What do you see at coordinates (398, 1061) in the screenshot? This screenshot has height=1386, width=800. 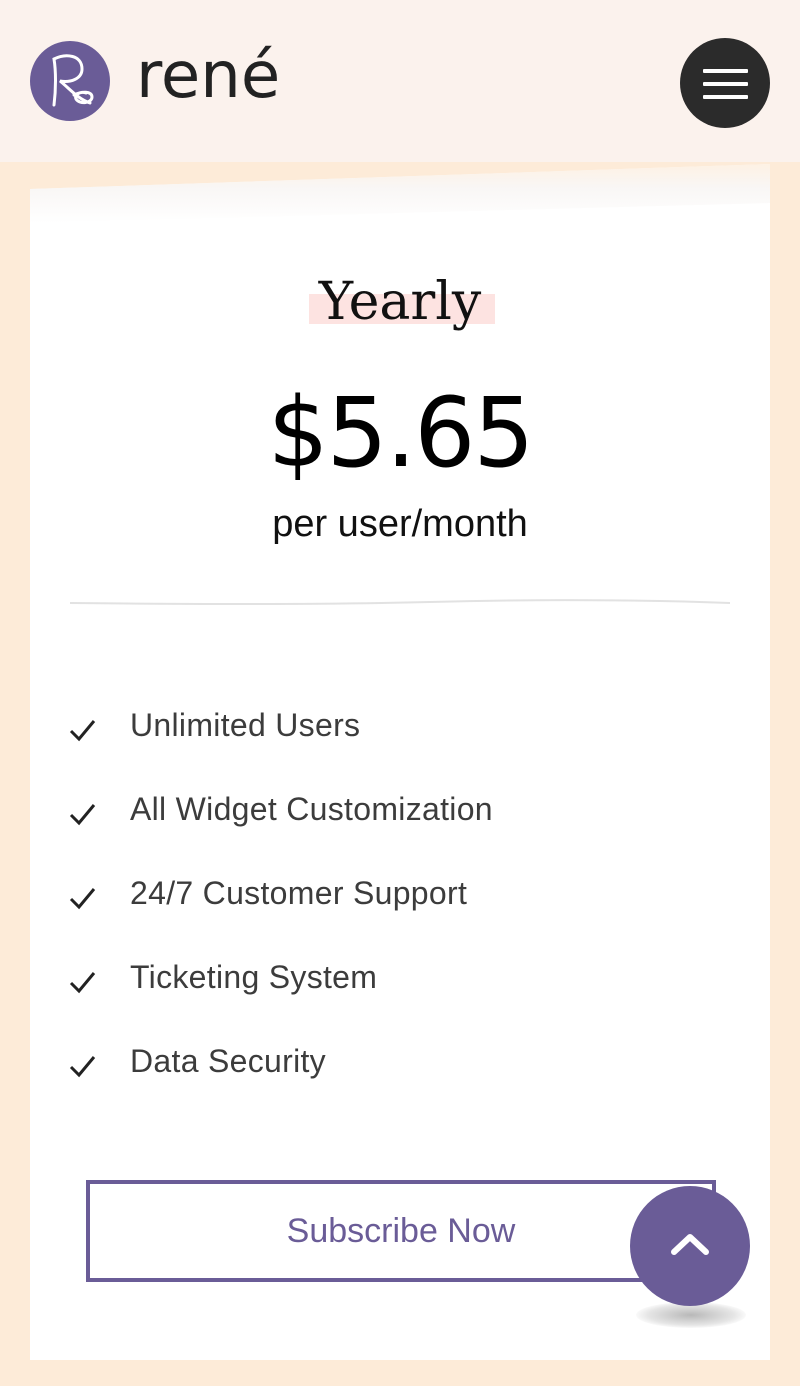 I see `list-item: Data Security` at bounding box center [398, 1061].